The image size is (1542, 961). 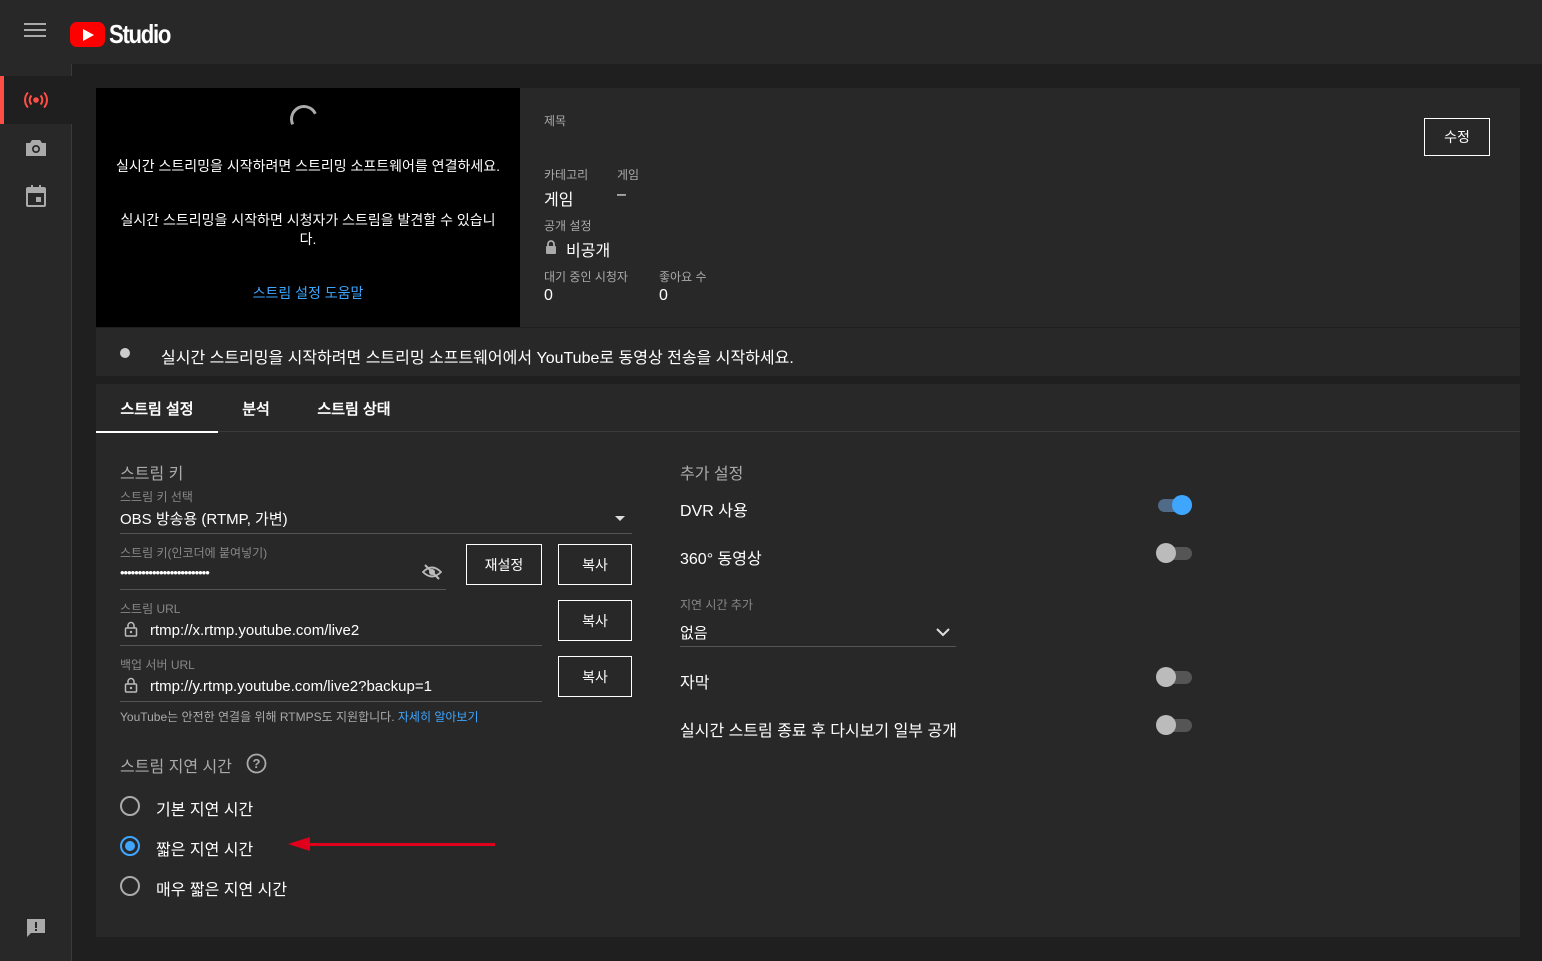 What do you see at coordinates (308, 293) in the screenshot?
I see `stream-setup-help-link: 스트림 설정 도움말` at bounding box center [308, 293].